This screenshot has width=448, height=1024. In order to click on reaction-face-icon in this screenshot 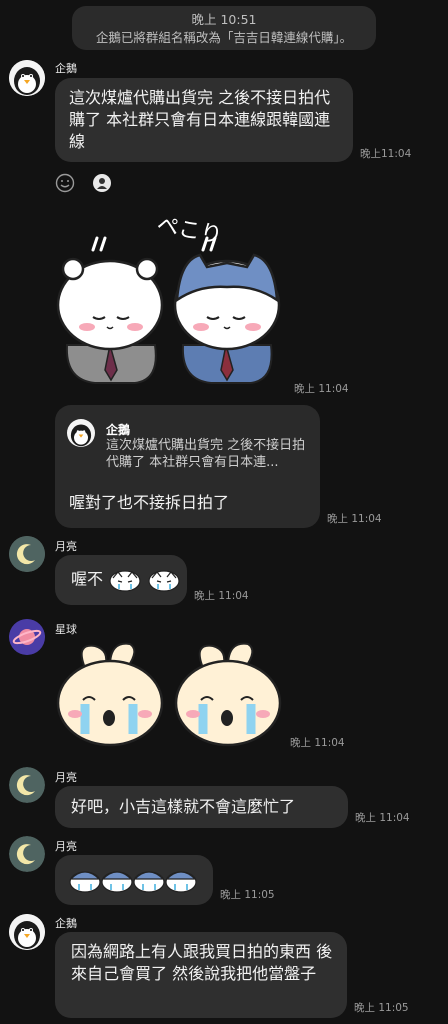, I will do `click(102, 183)`.